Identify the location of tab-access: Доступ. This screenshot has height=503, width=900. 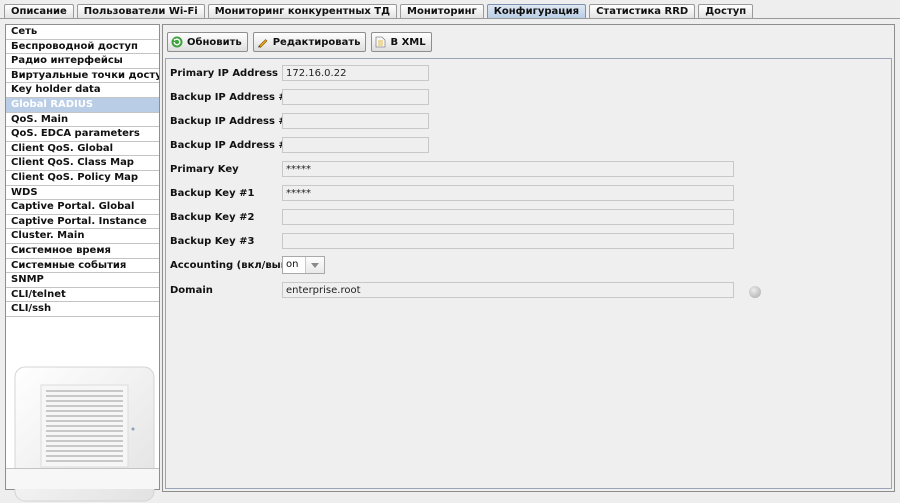
(726, 11).